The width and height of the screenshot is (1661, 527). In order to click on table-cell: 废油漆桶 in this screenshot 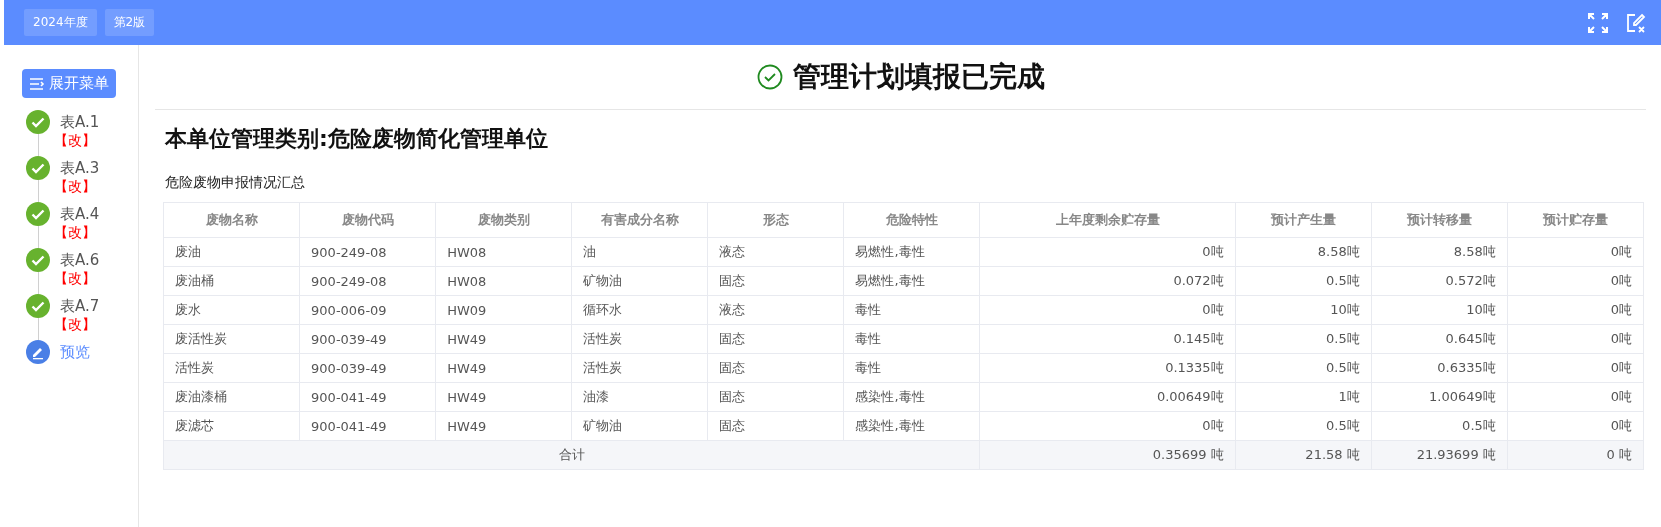, I will do `click(231, 397)`.